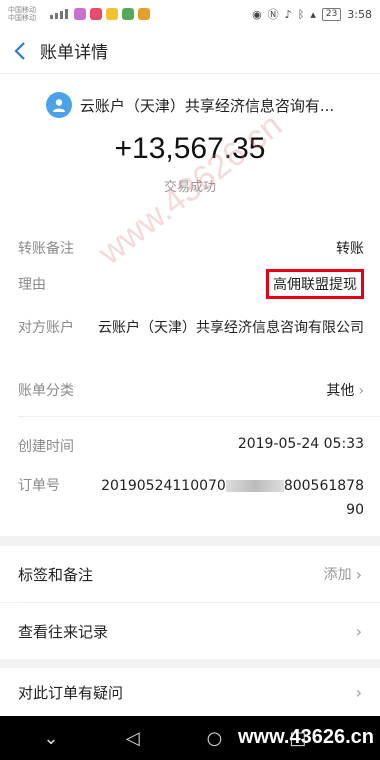 The width and height of the screenshot is (380, 760). Describe the element at coordinates (190, 14) in the screenshot. I see `status-bar: 中国移动 中国移动 ◉ Ⓝ ♪ ᛒ ▴ 23 3:58` at that location.